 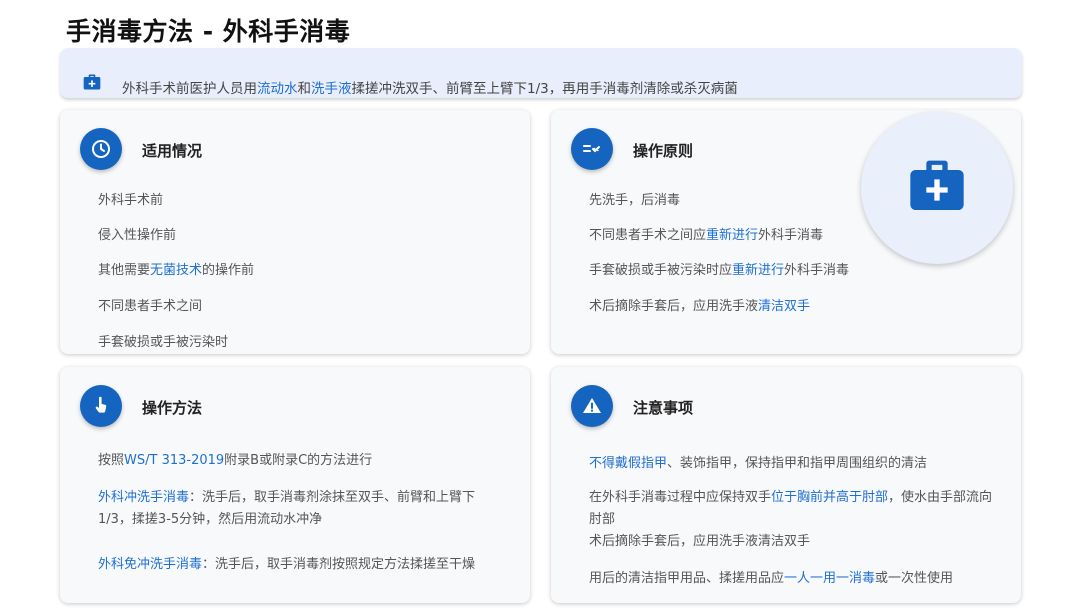 I want to click on list-item: 其他需要无菌技术的操作前, so click(x=176, y=270).